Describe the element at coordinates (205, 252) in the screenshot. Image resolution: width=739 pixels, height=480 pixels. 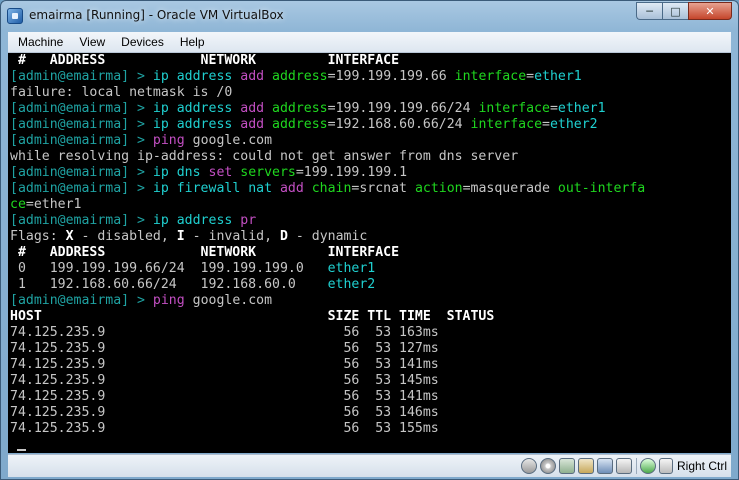
I see `console-text-segment: # ADDRESS NETWORK INTERFACE` at that location.